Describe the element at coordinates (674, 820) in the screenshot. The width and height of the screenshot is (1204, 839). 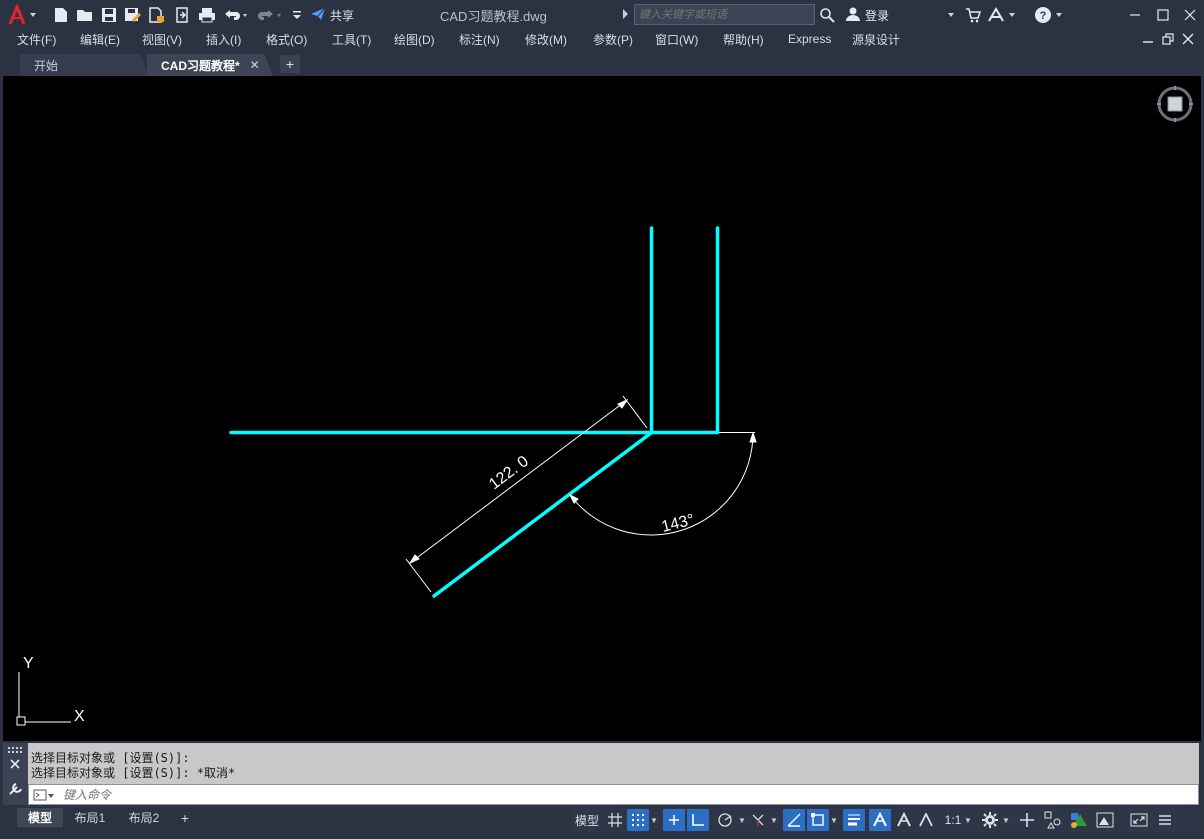
I see `infer-constraints-icon` at that location.